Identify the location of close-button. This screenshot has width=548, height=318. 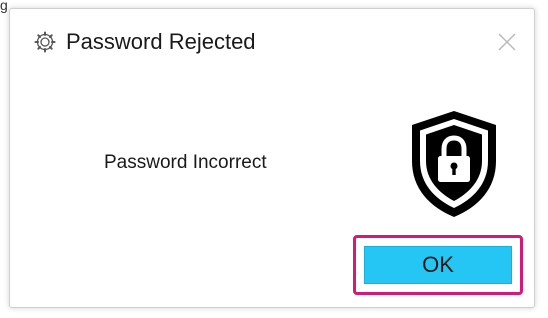
(507, 42).